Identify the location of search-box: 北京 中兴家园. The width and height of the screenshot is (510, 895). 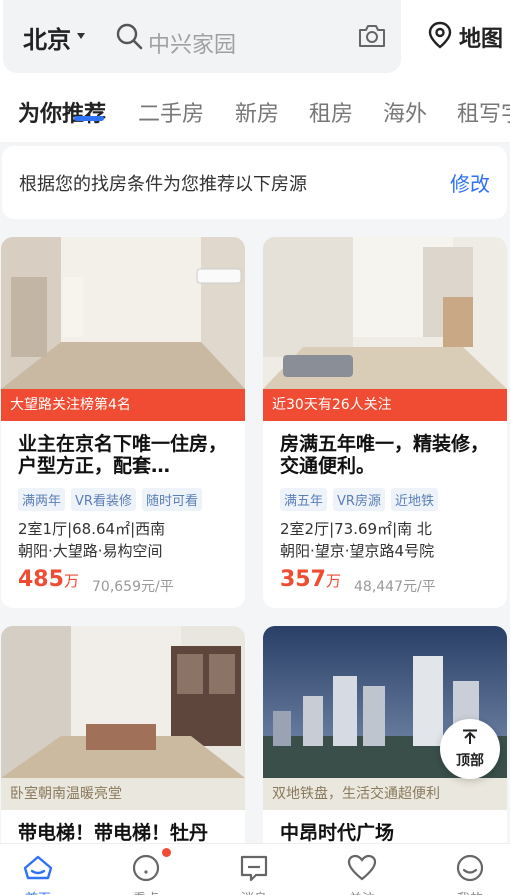
(202, 36).